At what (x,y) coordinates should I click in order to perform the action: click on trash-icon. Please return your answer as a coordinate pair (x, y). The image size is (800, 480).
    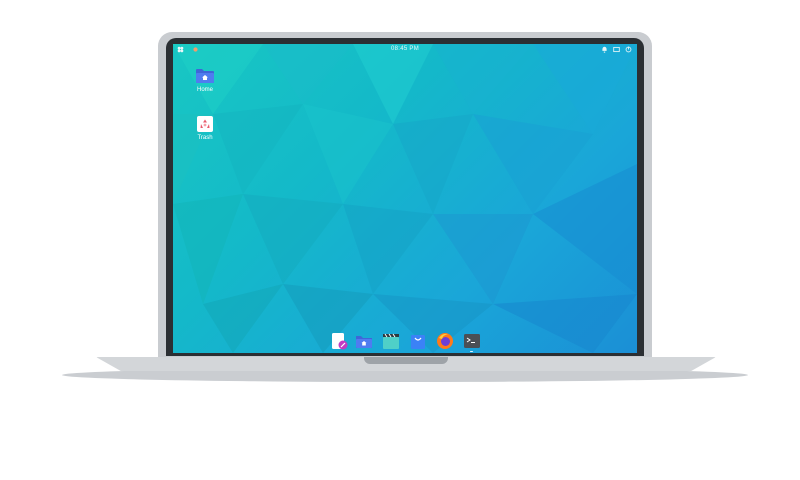
    Looking at the image, I should click on (205, 124).